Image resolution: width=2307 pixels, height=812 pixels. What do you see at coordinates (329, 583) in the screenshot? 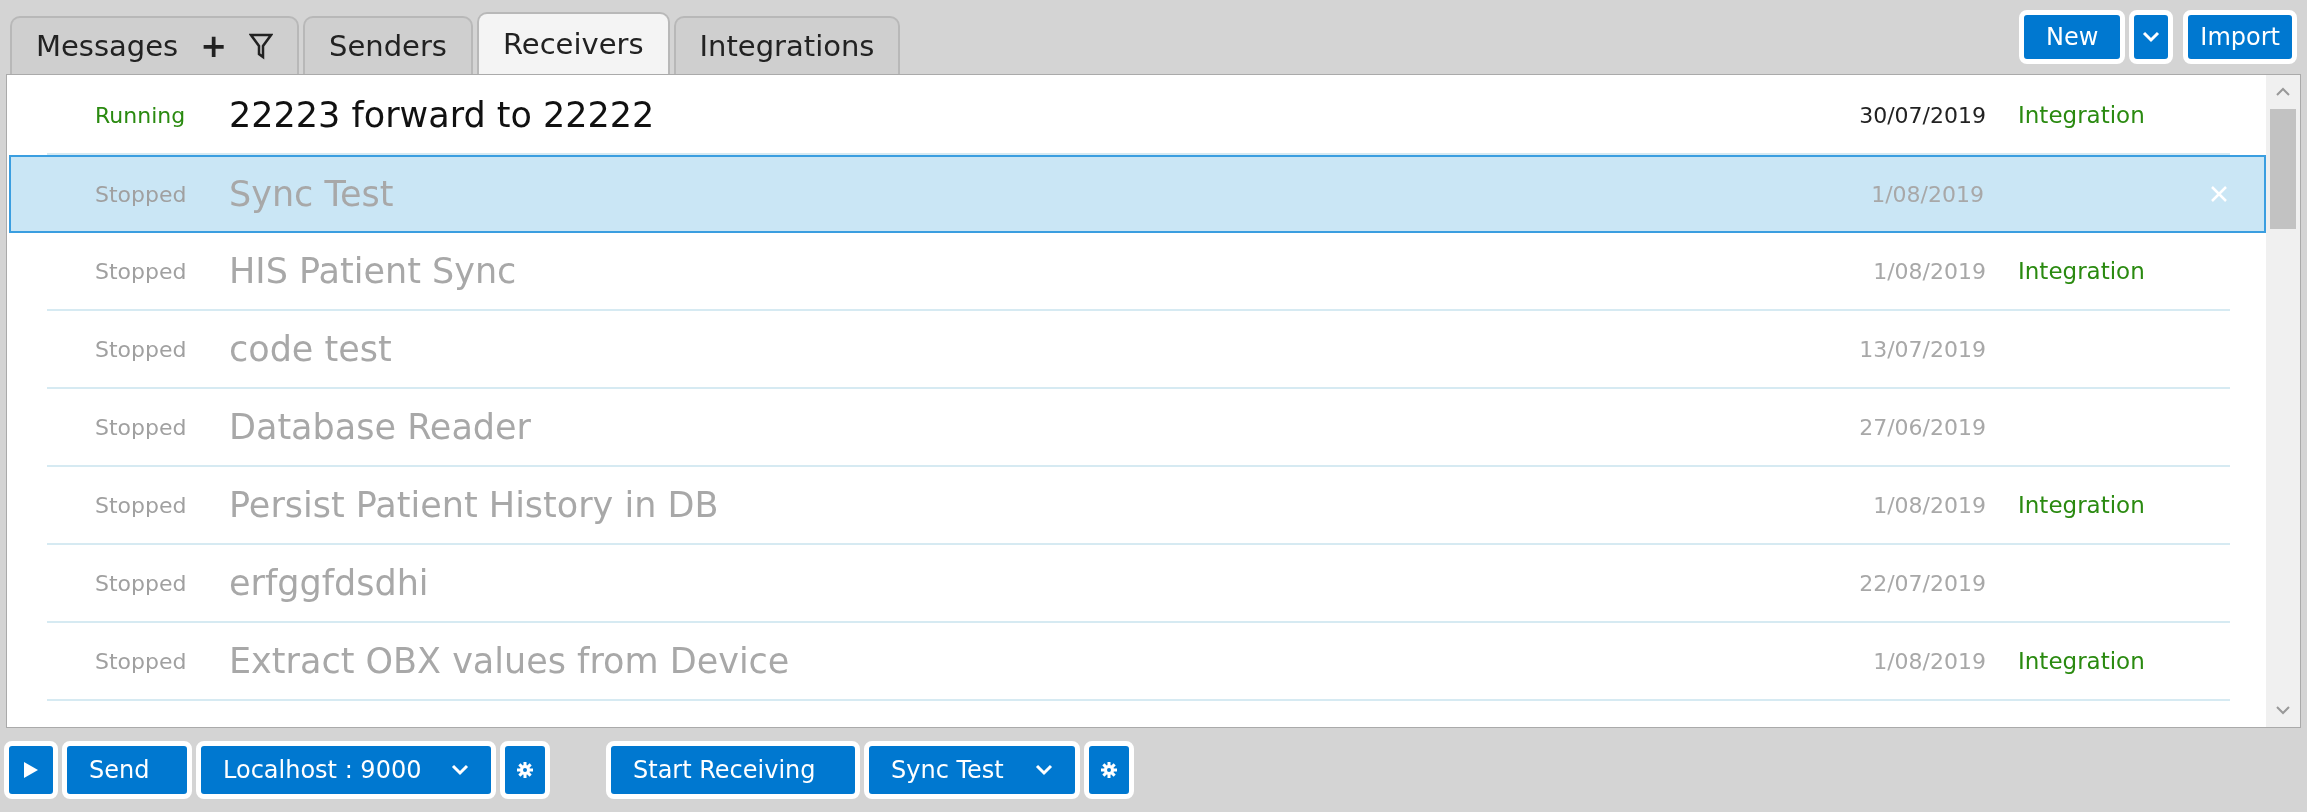
I see `receiver-name: erfggfdsdhi` at bounding box center [329, 583].